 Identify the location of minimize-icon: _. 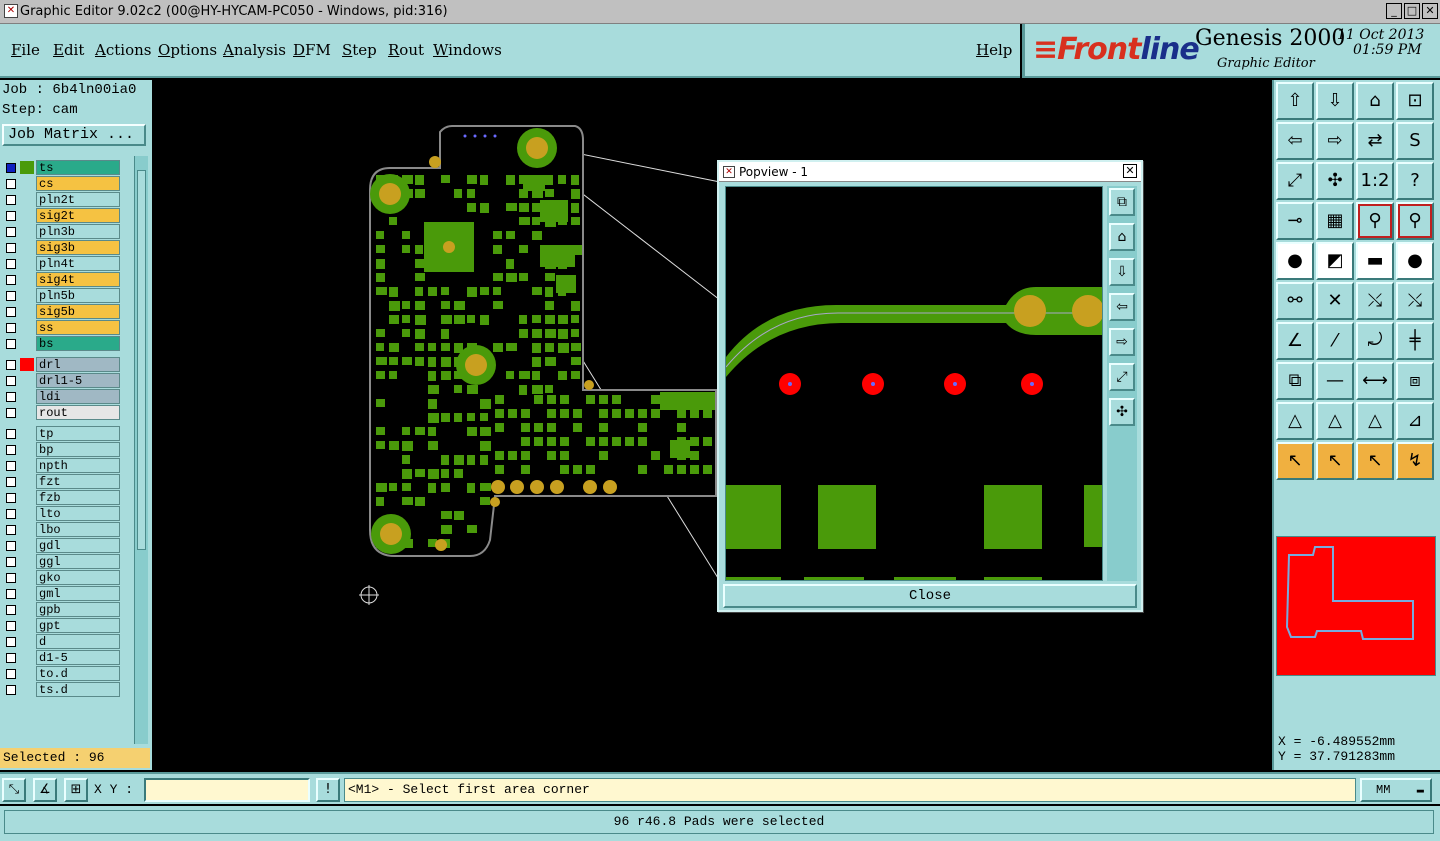
(1394, 11).